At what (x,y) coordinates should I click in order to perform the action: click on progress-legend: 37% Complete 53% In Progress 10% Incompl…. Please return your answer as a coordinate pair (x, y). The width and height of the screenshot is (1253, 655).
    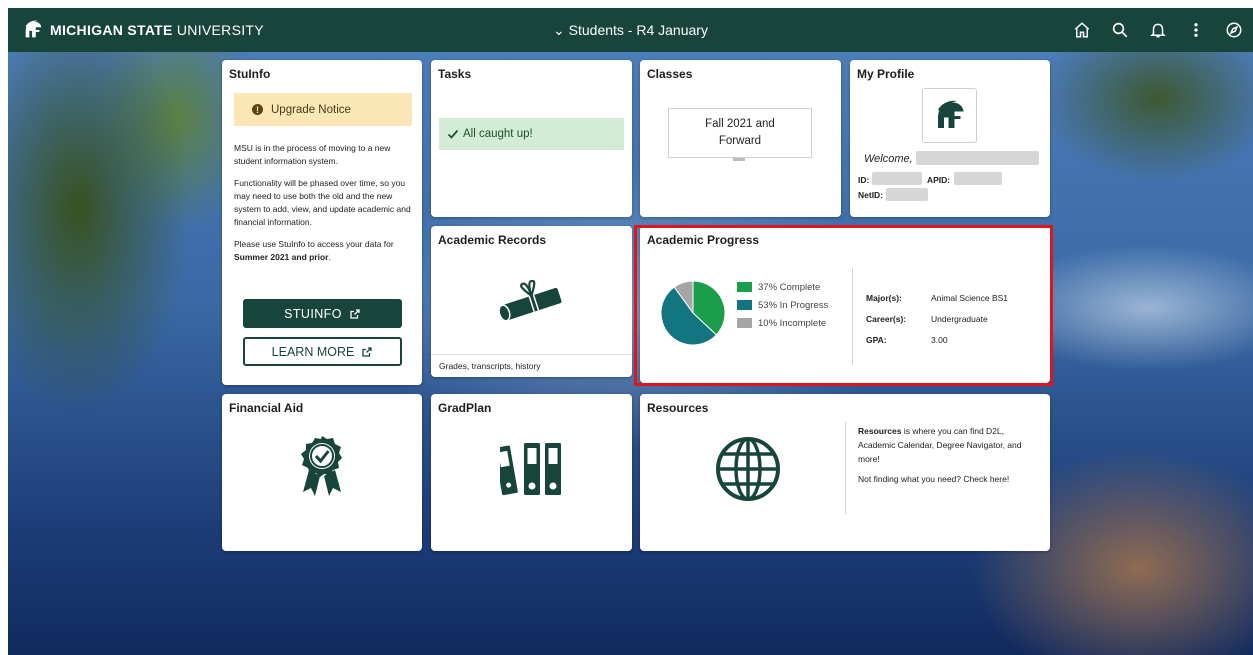
    Looking at the image, I should click on (782, 305).